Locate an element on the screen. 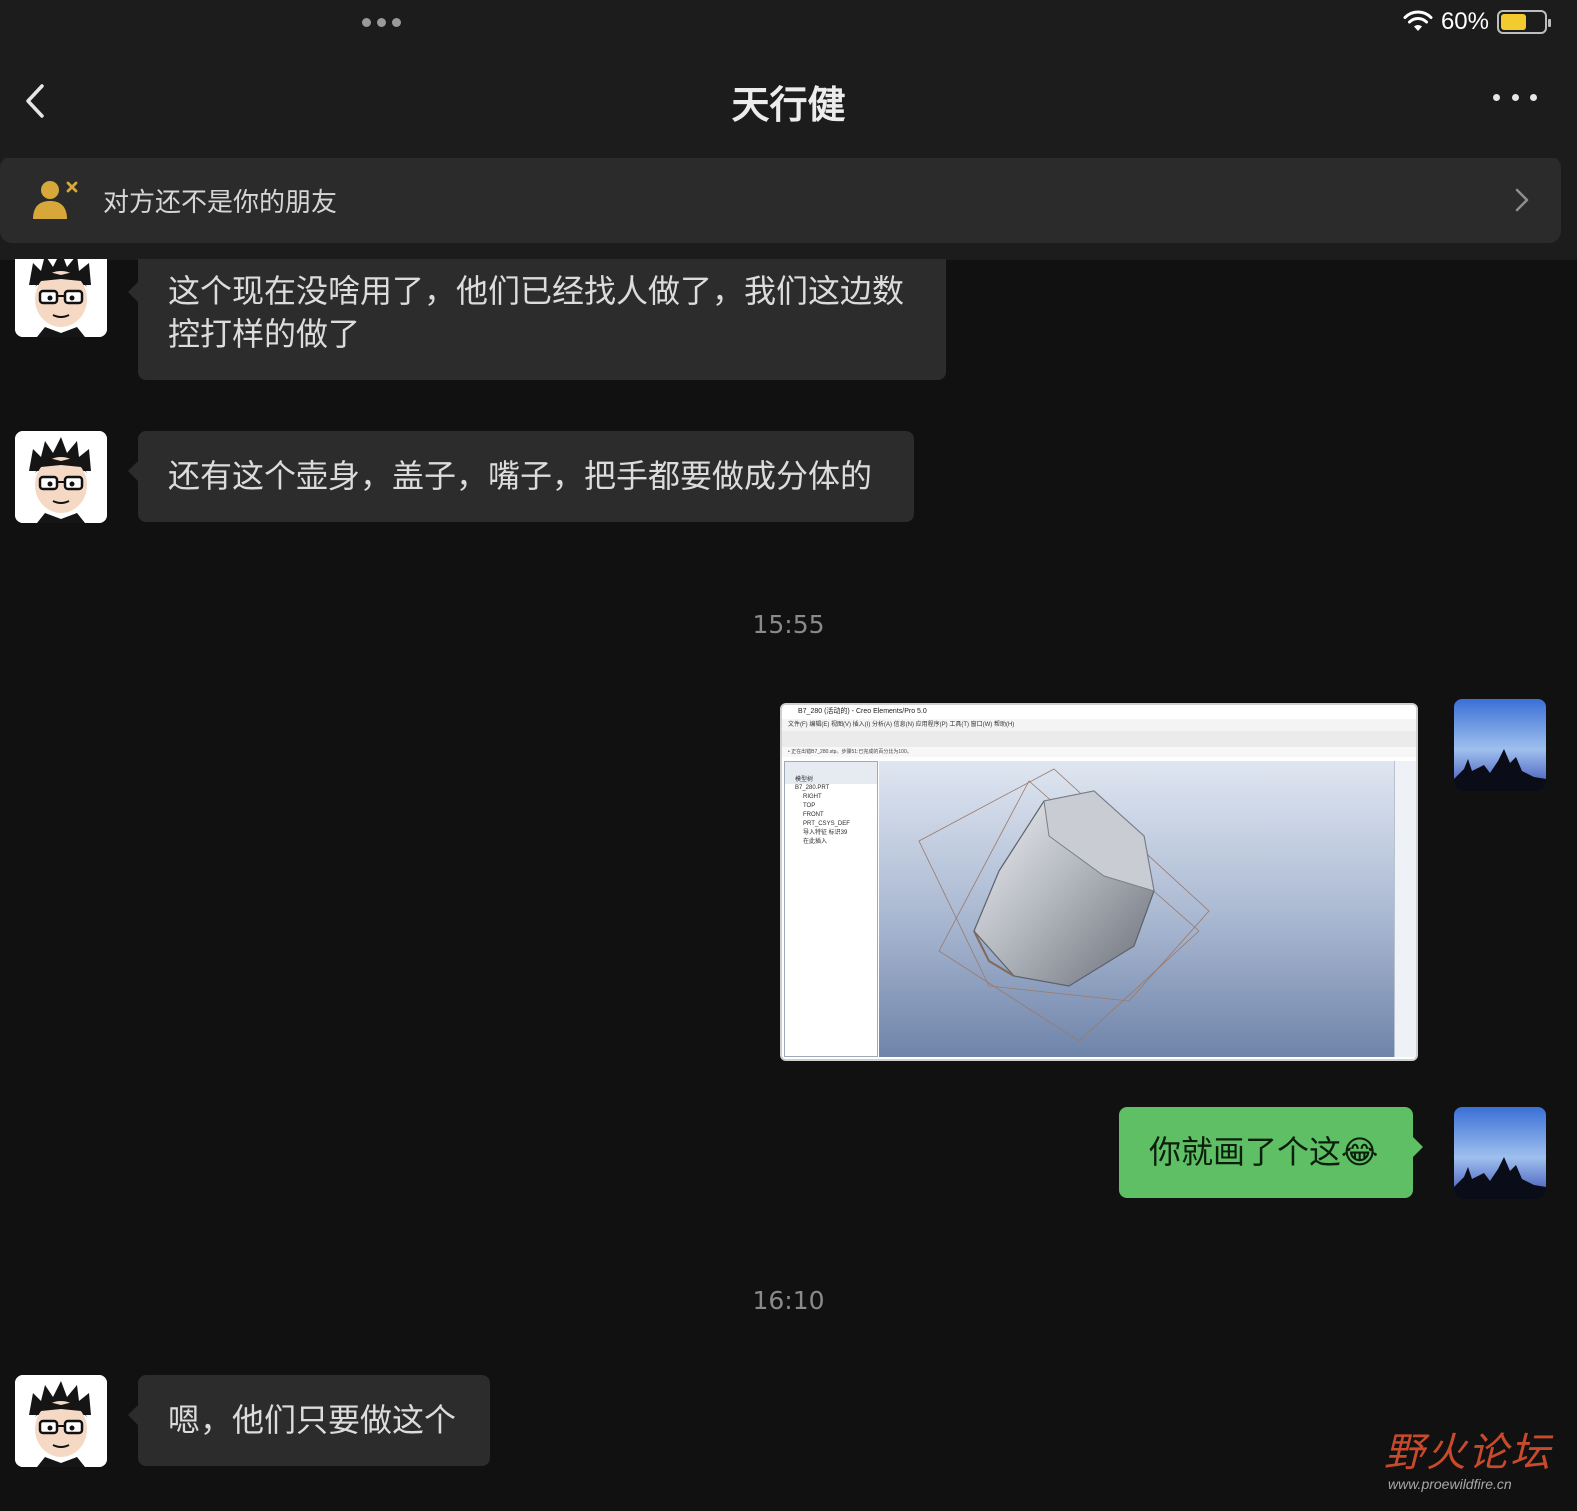 This screenshot has width=1577, height=1511. user-not-friend-icon is located at coordinates (55, 200).